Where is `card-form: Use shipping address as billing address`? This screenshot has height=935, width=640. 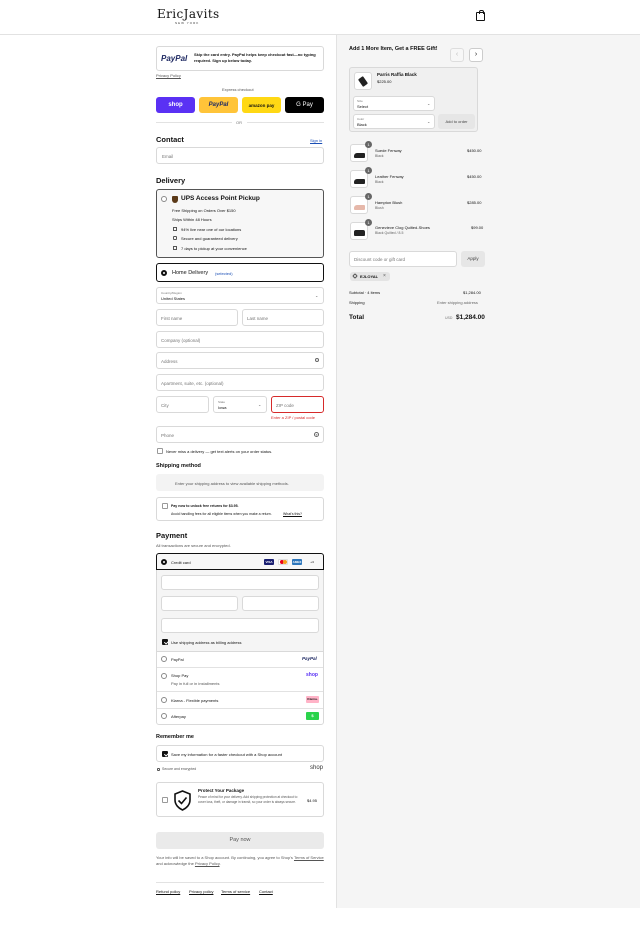
card-form: Use shipping address as billing address is located at coordinates (240, 610).